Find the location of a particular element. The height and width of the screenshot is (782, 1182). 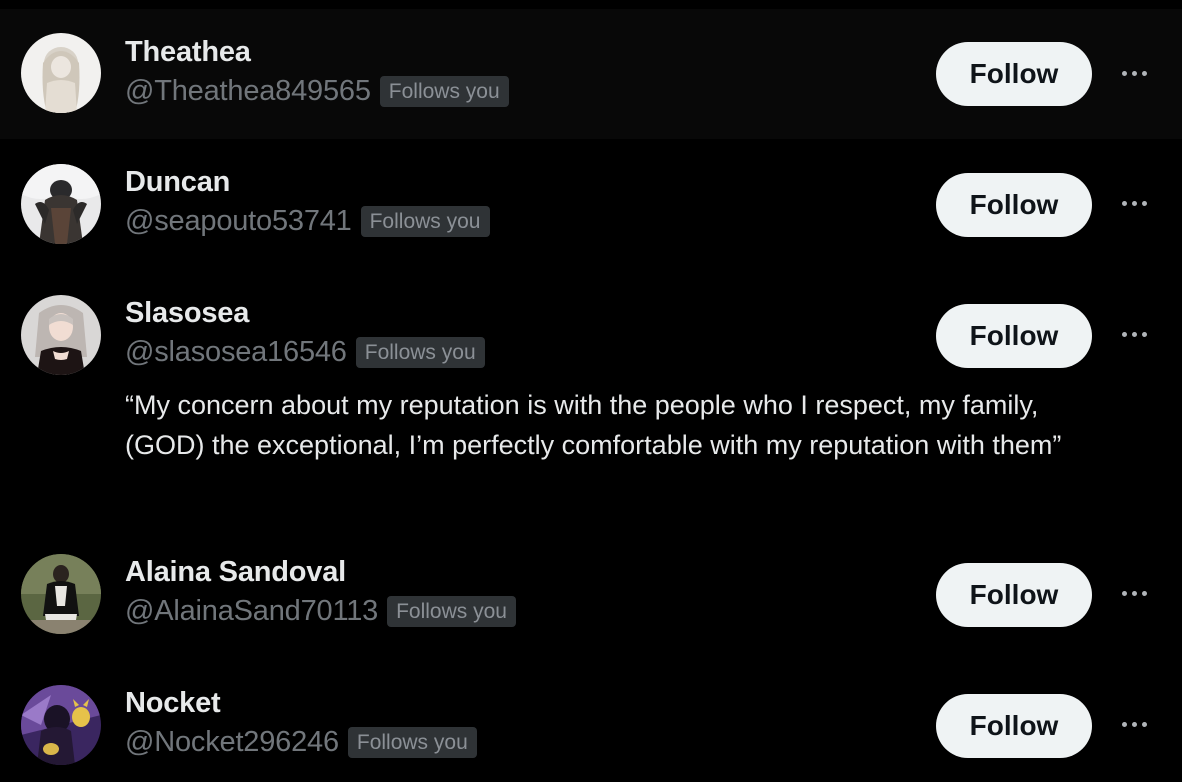

user-handle: @slasosea16546 is located at coordinates (236, 352).